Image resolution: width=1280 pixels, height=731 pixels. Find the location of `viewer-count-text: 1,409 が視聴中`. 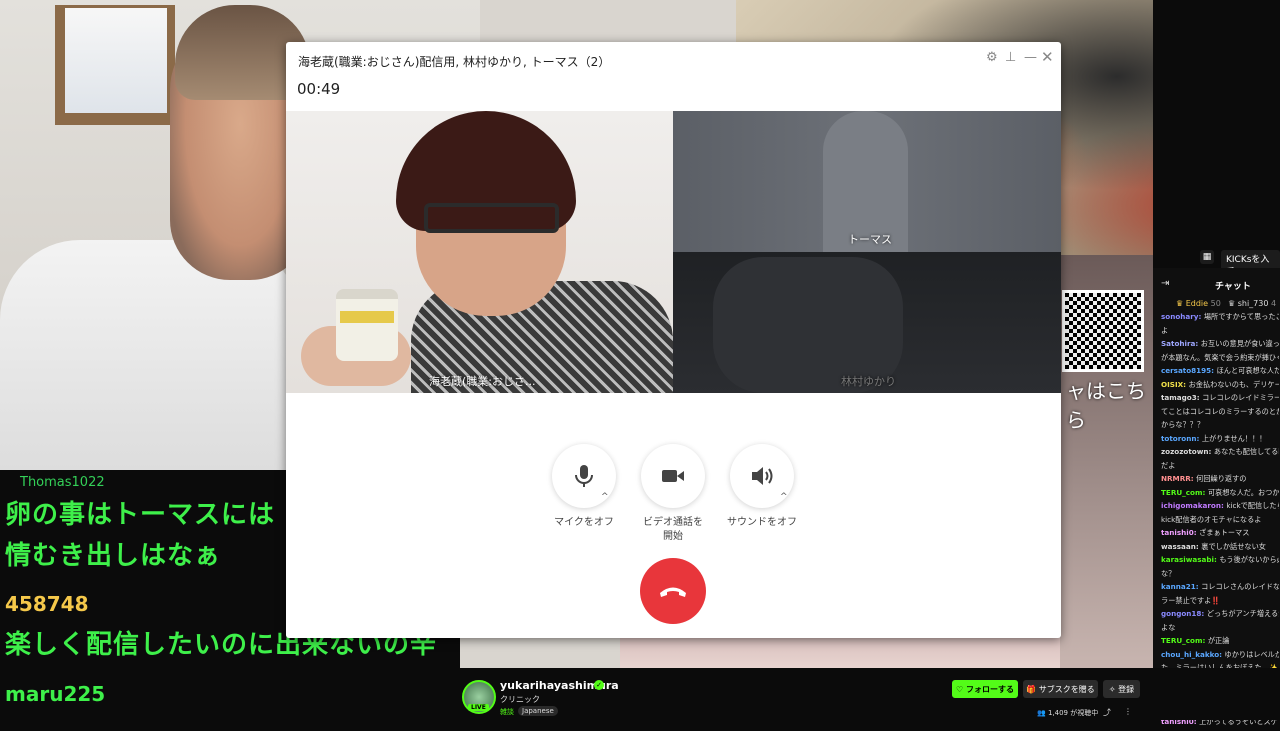

viewer-count-text: 1,409 が視聴中 is located at coordinates (1073, 713).